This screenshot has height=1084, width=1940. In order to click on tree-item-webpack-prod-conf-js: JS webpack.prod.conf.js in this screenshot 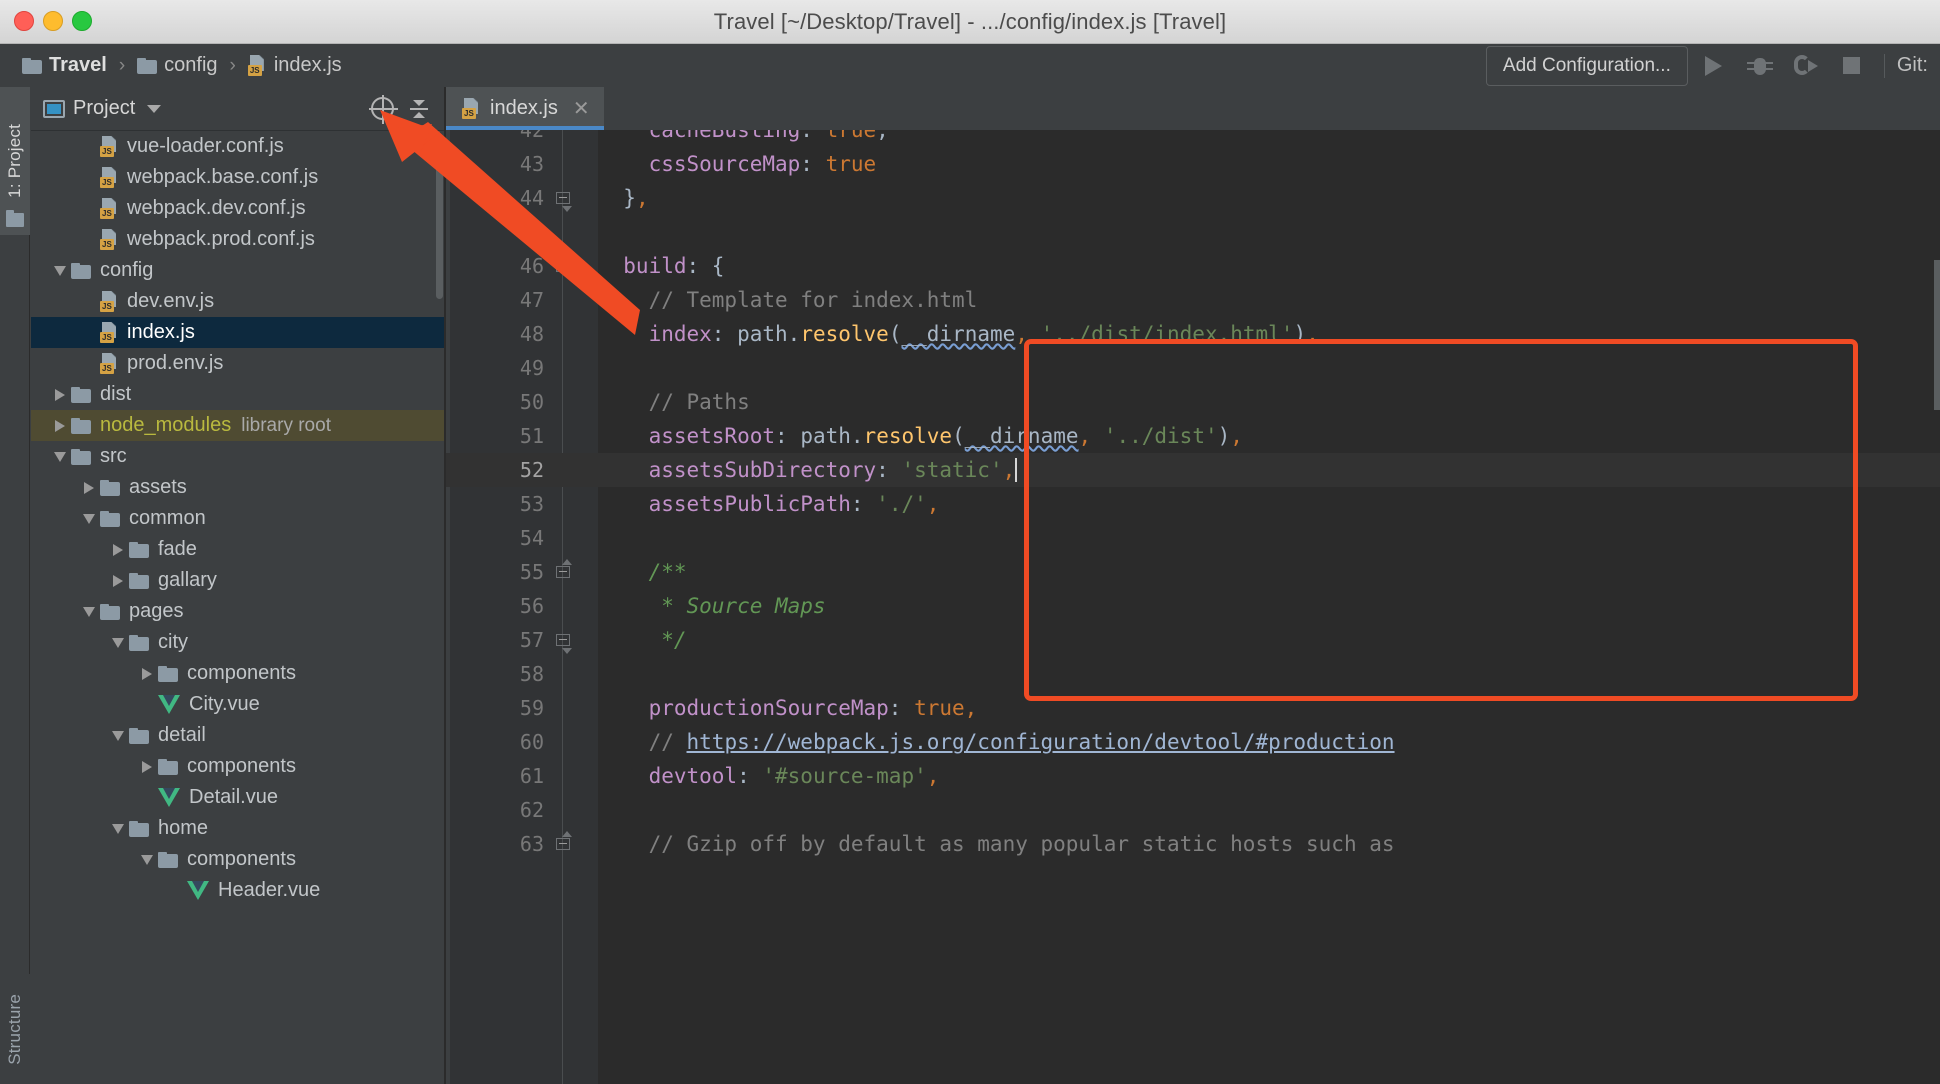, I will do `click(237, 239)`.